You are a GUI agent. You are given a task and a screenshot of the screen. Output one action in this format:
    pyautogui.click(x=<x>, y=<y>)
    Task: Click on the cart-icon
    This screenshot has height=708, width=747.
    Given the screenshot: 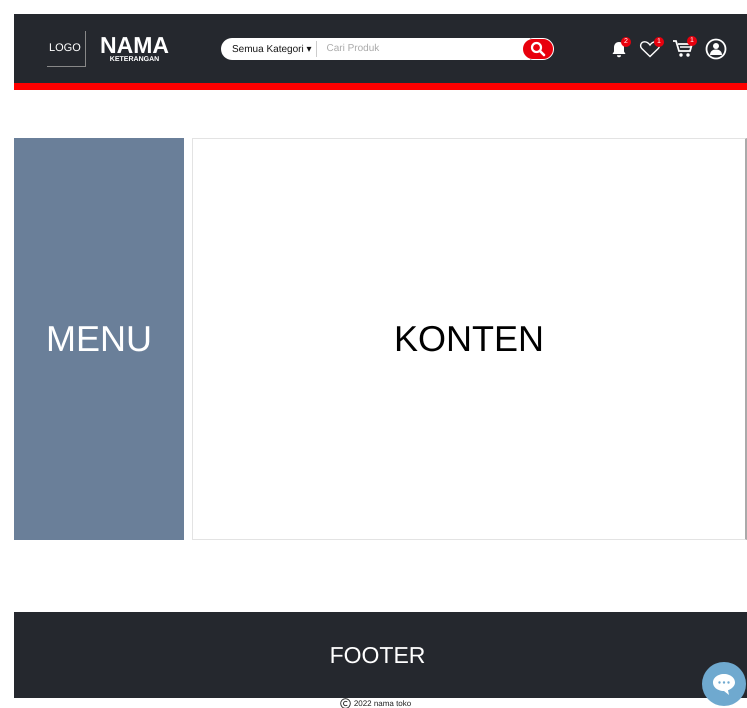 What is the action you would take?
    pyautogui.click(x=683, y=48)
    